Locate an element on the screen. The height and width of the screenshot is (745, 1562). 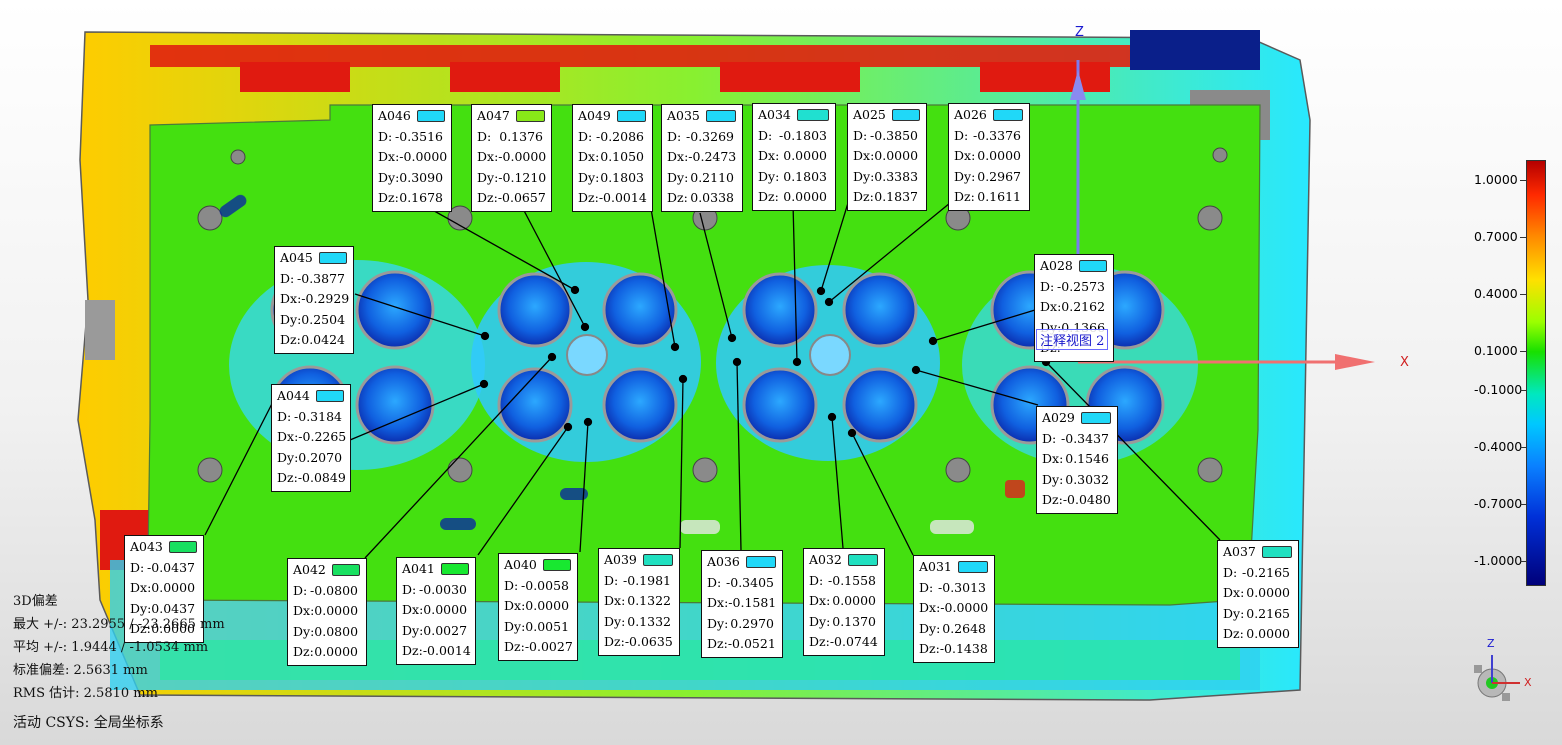
annotation-header: A035 is located at coordinates (701, 116).